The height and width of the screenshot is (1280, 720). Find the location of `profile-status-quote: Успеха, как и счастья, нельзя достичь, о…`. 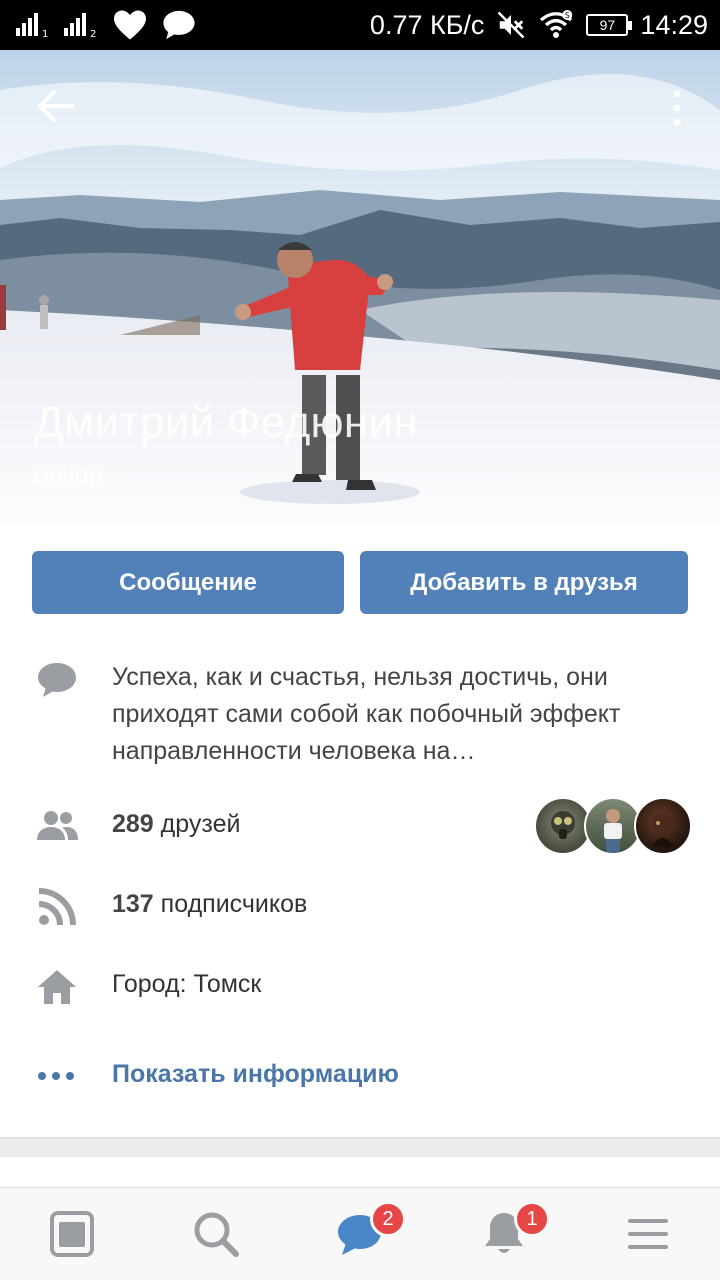

profile-status-quote: Успеха, как и счастья, нельзя достичь, о… is located at coordinates (392, 714).